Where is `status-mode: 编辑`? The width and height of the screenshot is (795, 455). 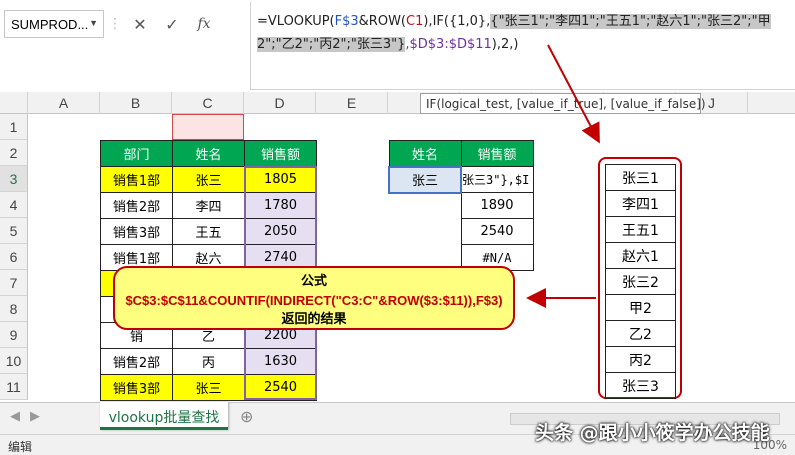 status-mode: 编辑 is located at coordinates (20, 447).